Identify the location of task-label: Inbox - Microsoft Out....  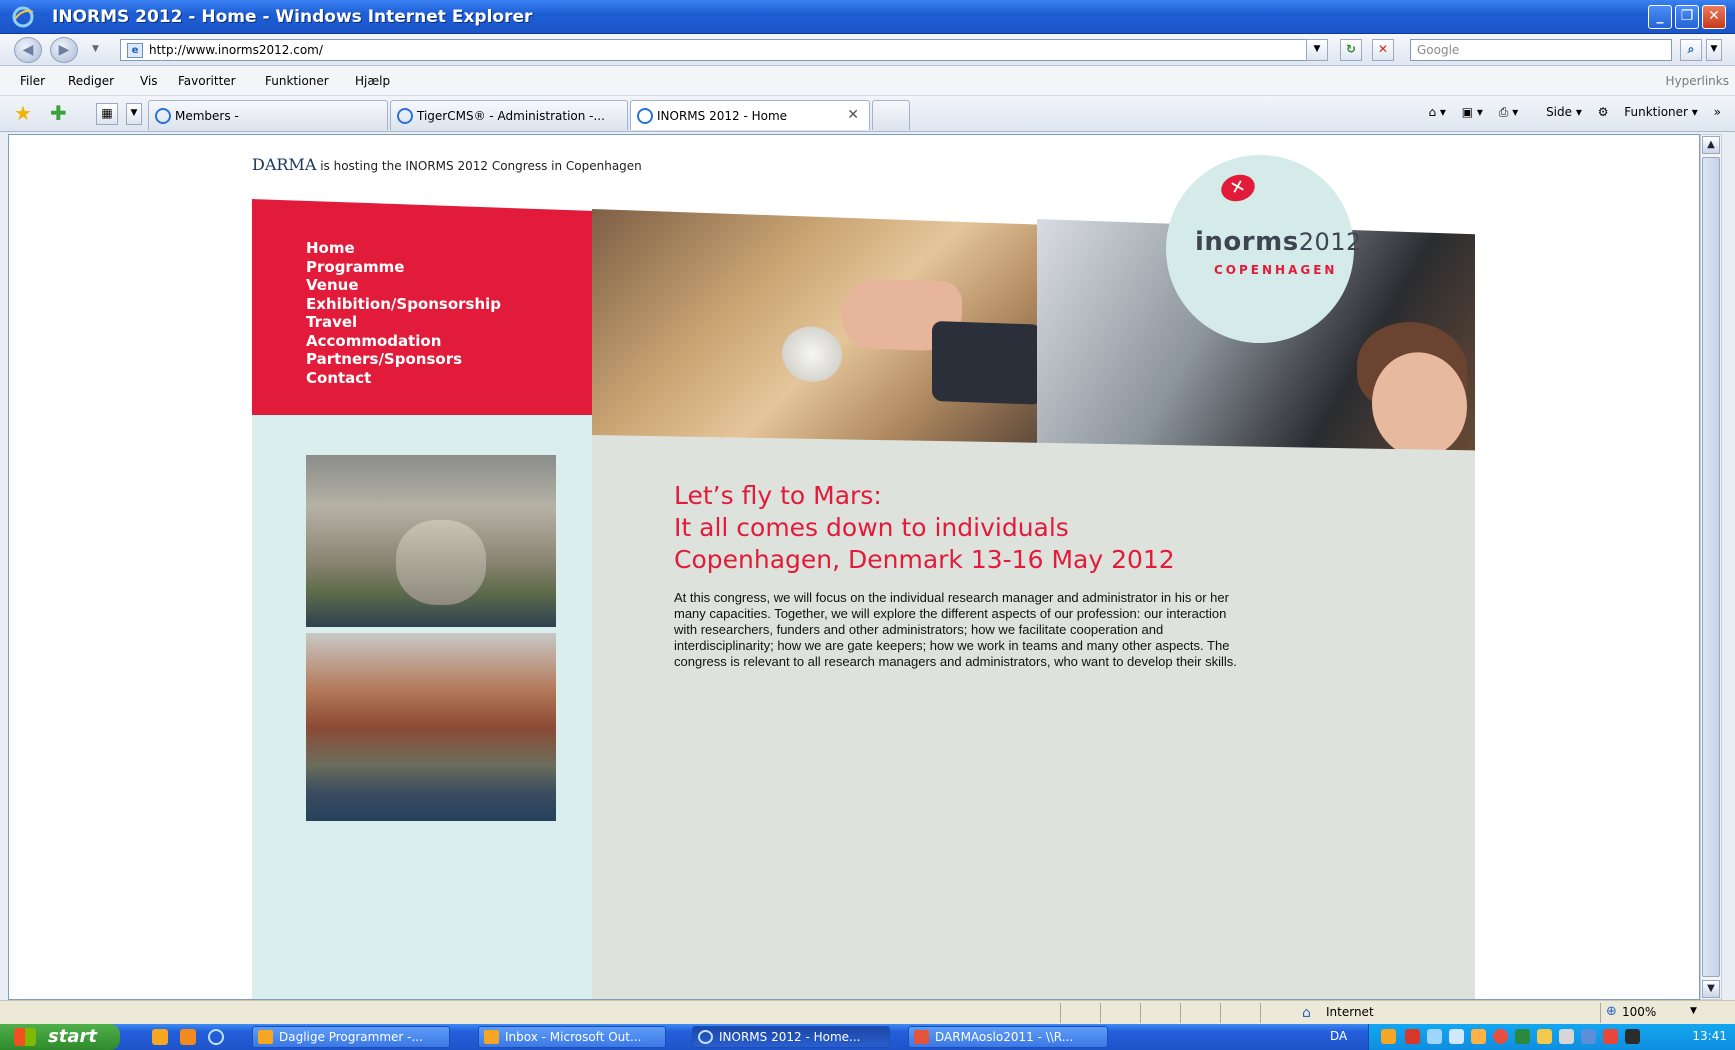
(573, 1037).